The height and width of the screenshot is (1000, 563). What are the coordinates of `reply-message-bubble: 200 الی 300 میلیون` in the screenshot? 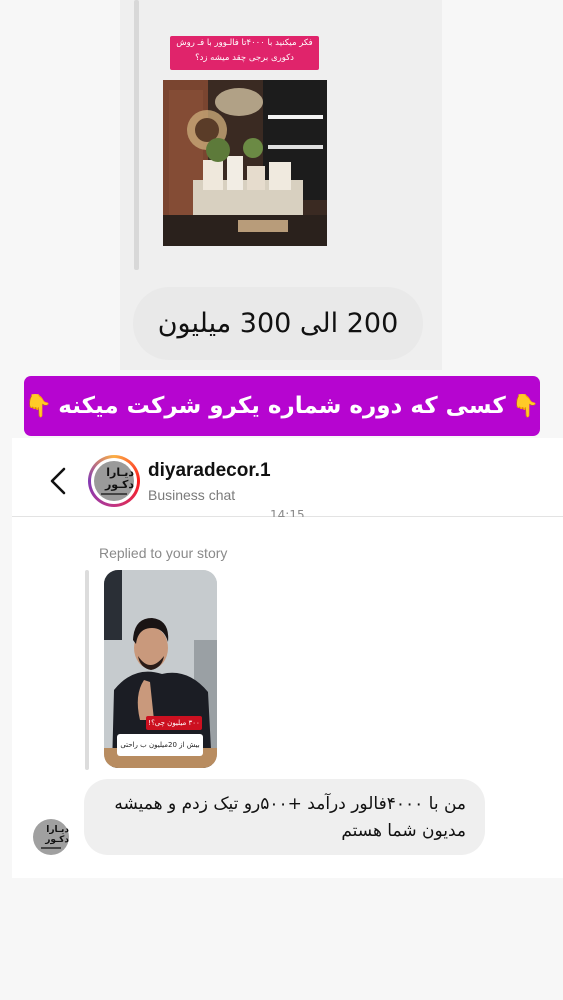 It's located at (278, 323).